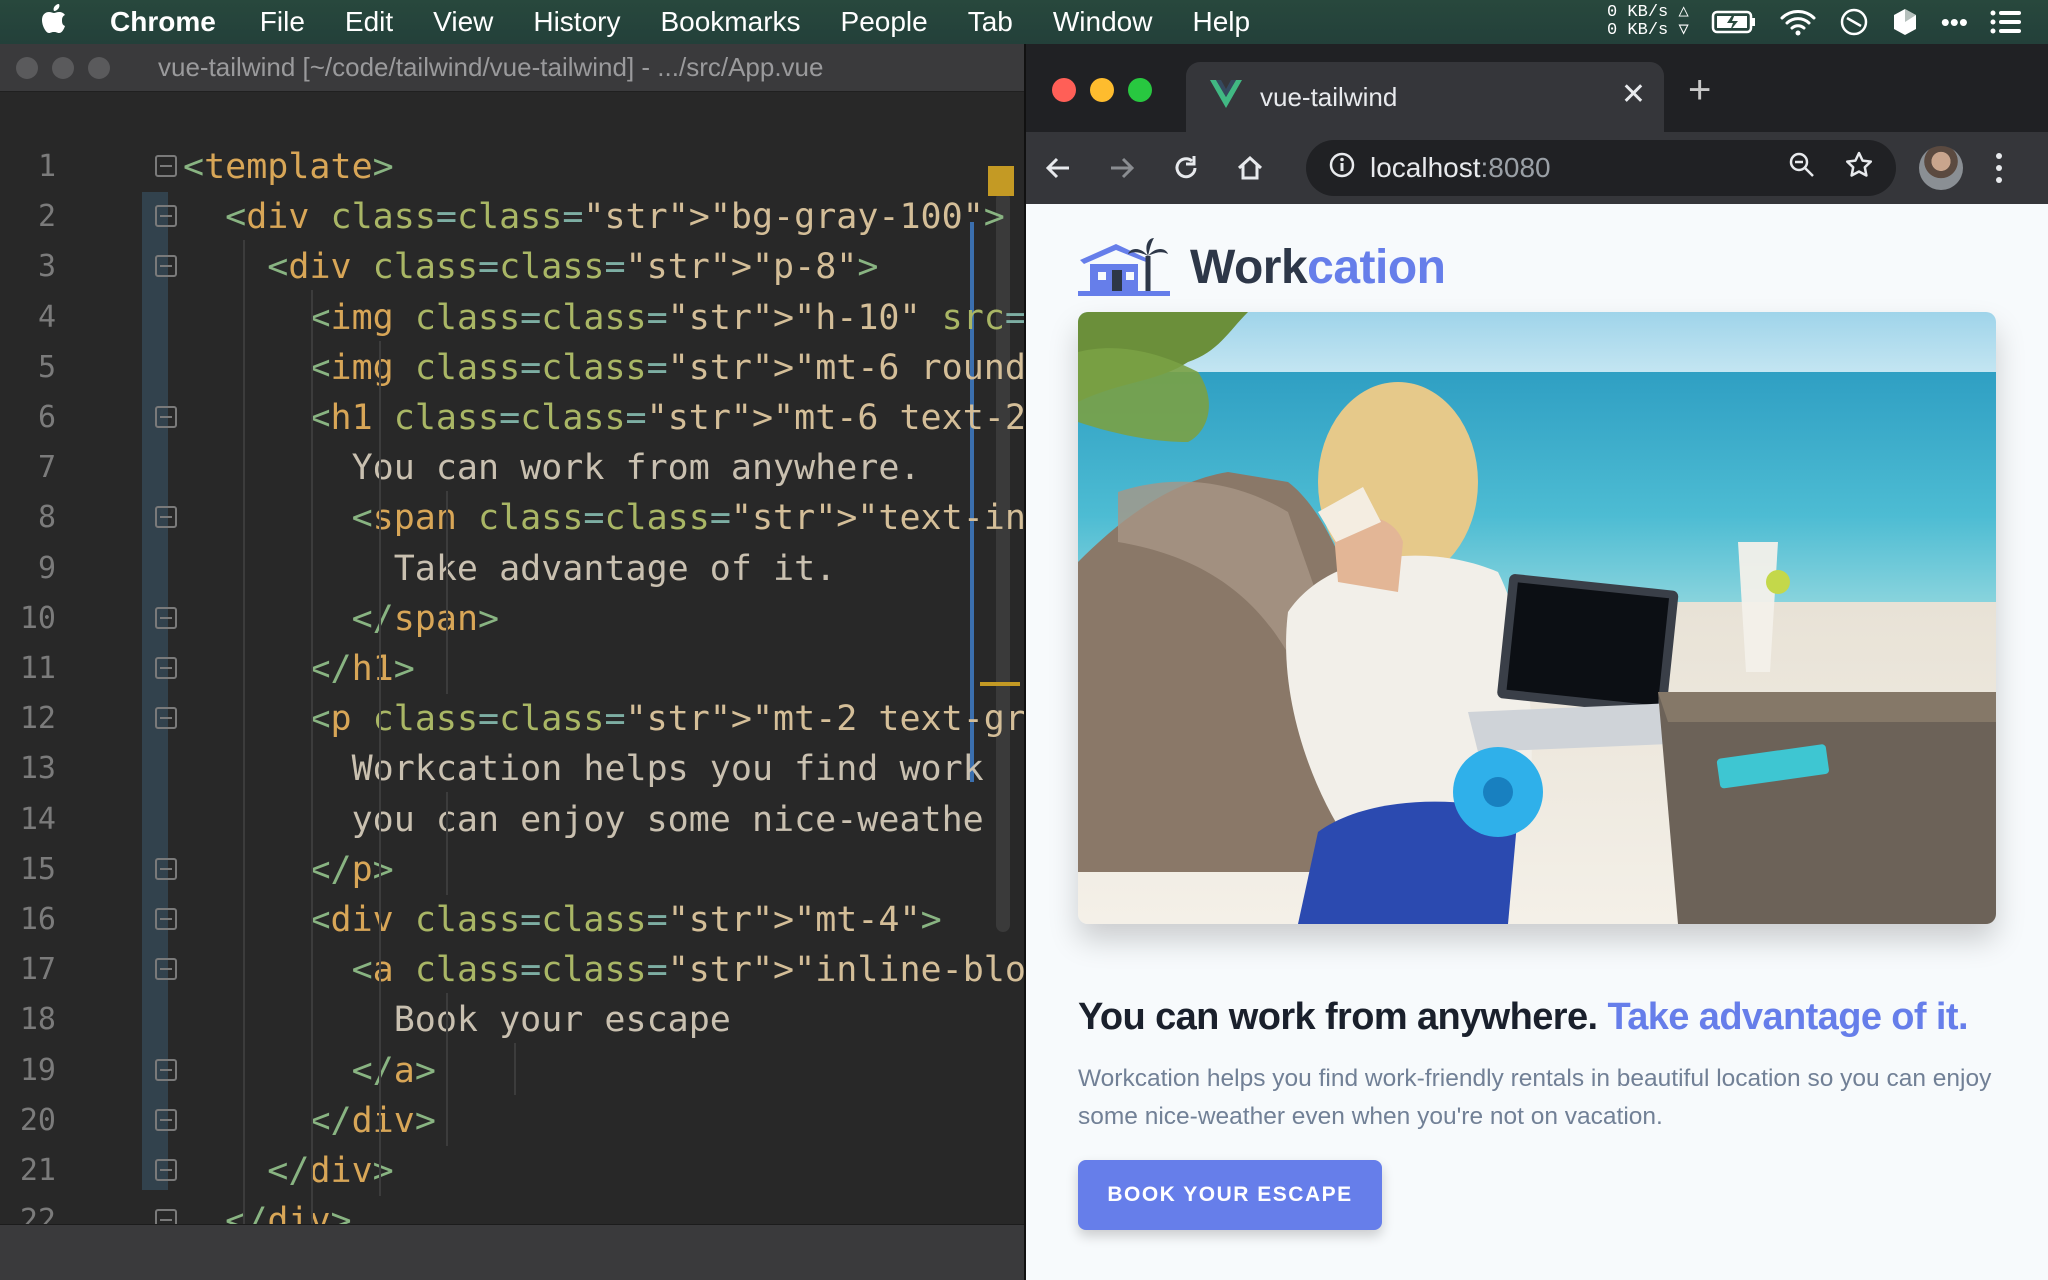 The width and height of the screenshot is (2048, 1280). Describe the element at coordinates (463, 22) in the screenshot. I see `menu-view: View` at that location.